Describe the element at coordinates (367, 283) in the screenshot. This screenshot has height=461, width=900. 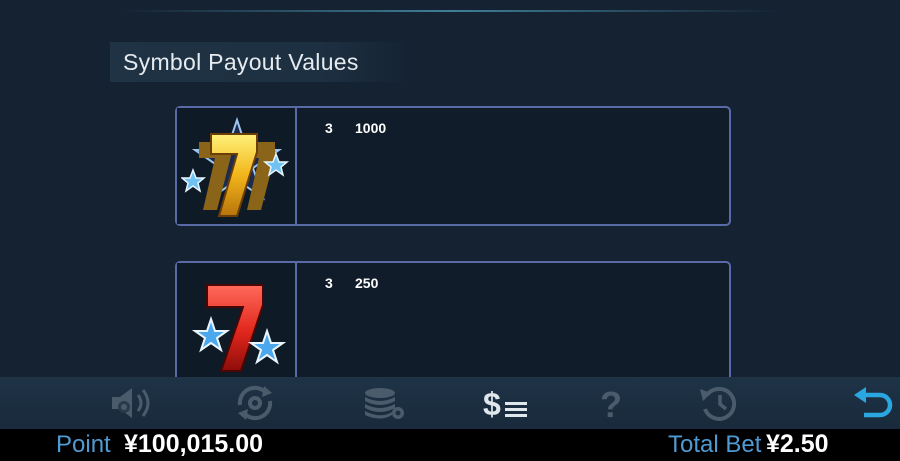
I see `payout-value: 250` at that location.